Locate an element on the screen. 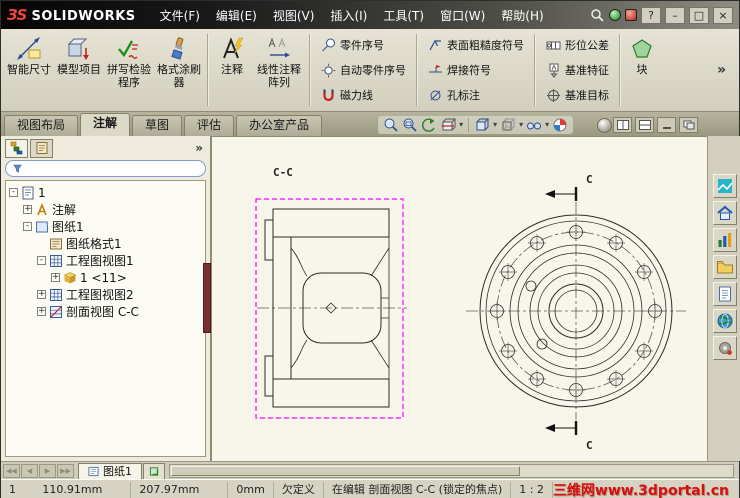  add-sheet-icon is located at coordinates (153, 471).